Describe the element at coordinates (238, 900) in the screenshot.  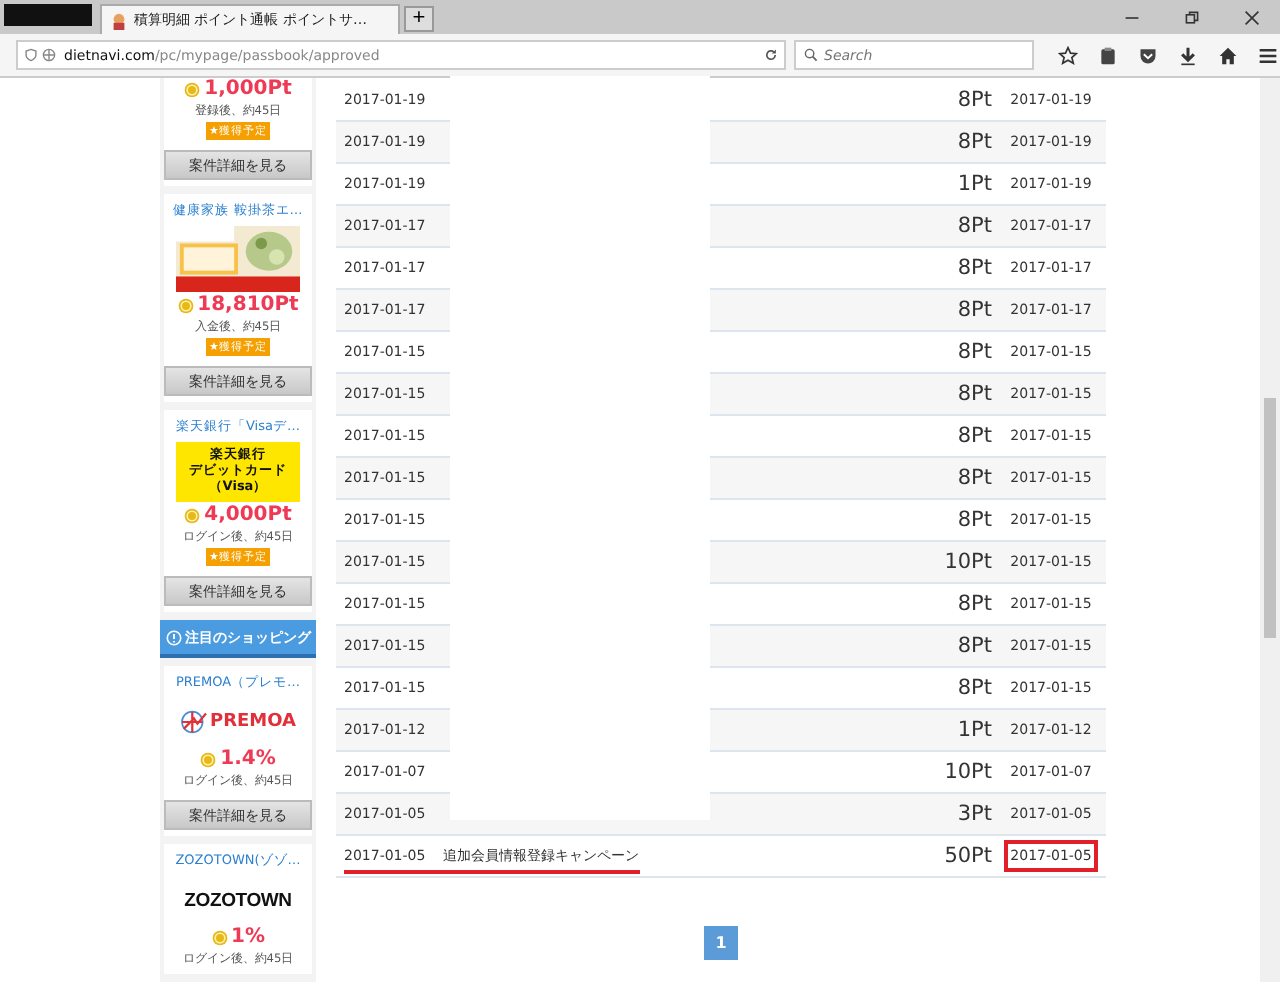
I see `brand-logo: ZOZOTOWN` at that location.